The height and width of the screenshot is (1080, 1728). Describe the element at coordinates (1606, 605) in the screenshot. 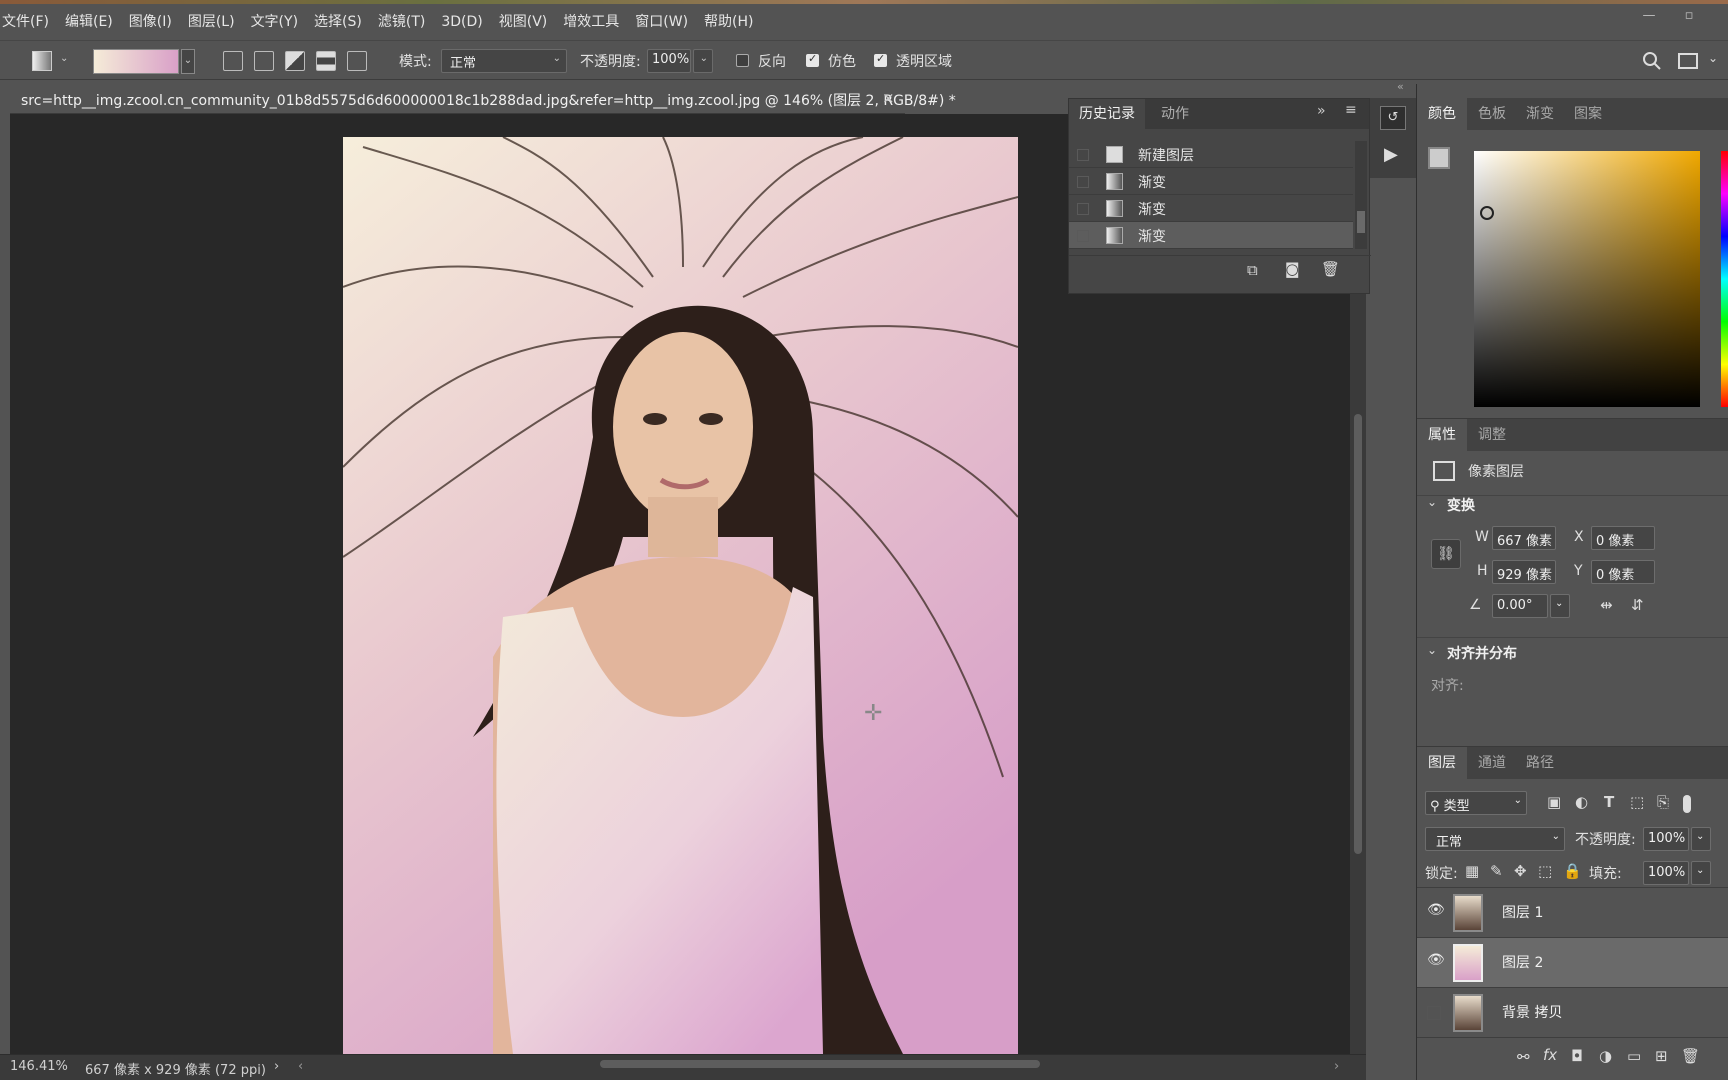

I see `flip-horizontal-icon: ⇹` at that location.